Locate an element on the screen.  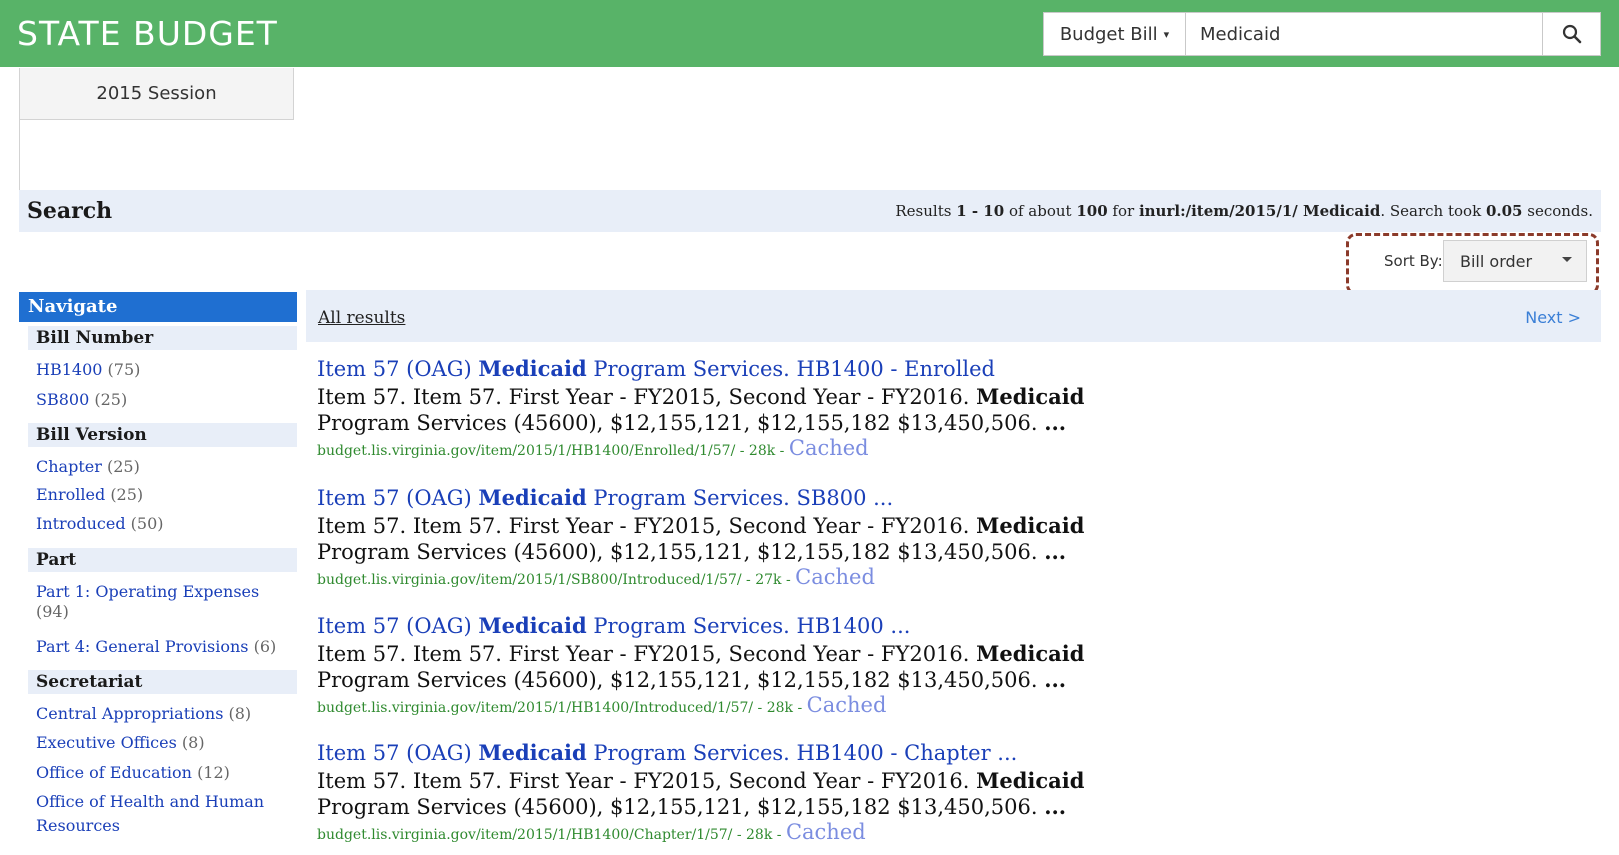
sidebar-item-count: (75) is located at coordinates (124, 369).